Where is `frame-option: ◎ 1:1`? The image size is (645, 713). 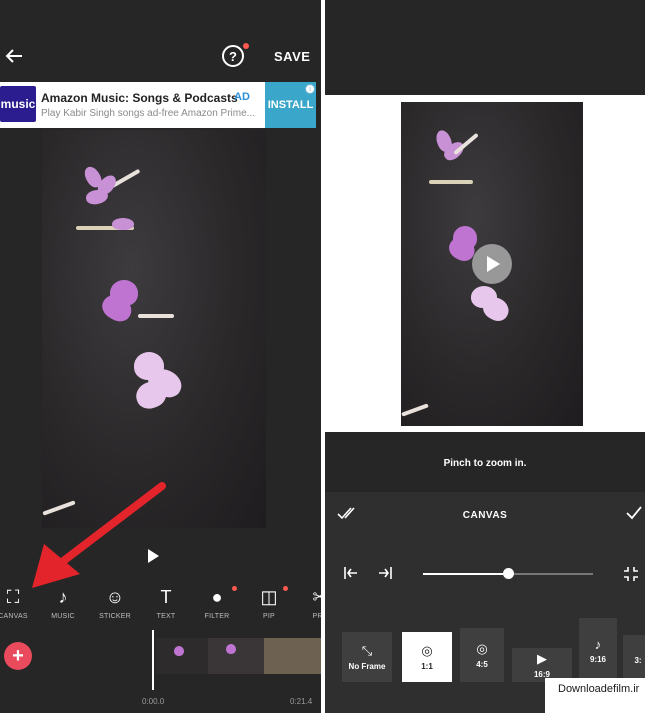
frame-option: ◎ 1:1 is located at coordinates (427, 657).